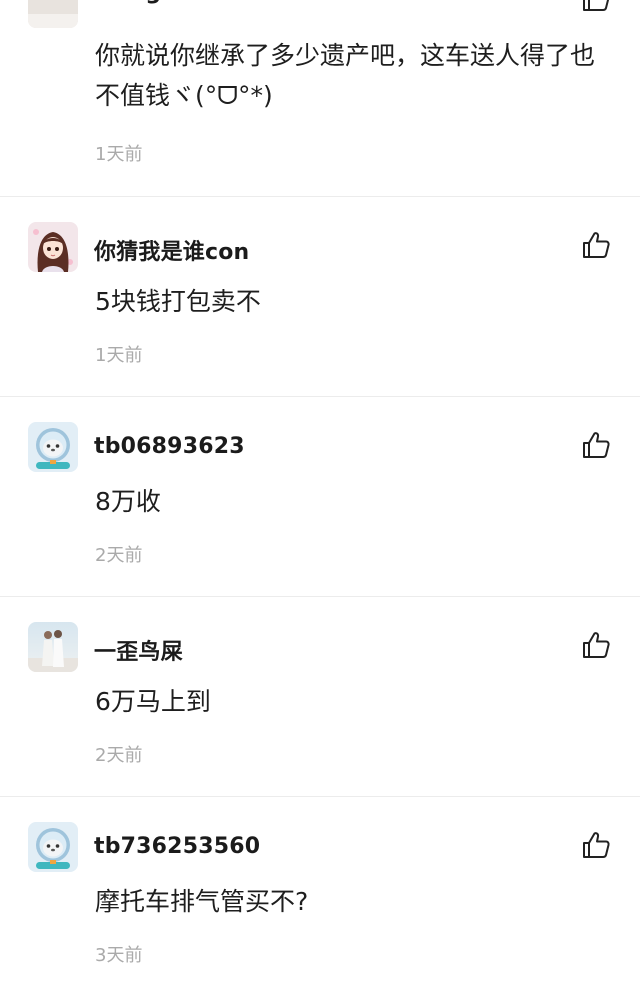  Describe the element at coordinates (200, 2) in the screenshot. I see `comment-username: wangwen790220` at that location.